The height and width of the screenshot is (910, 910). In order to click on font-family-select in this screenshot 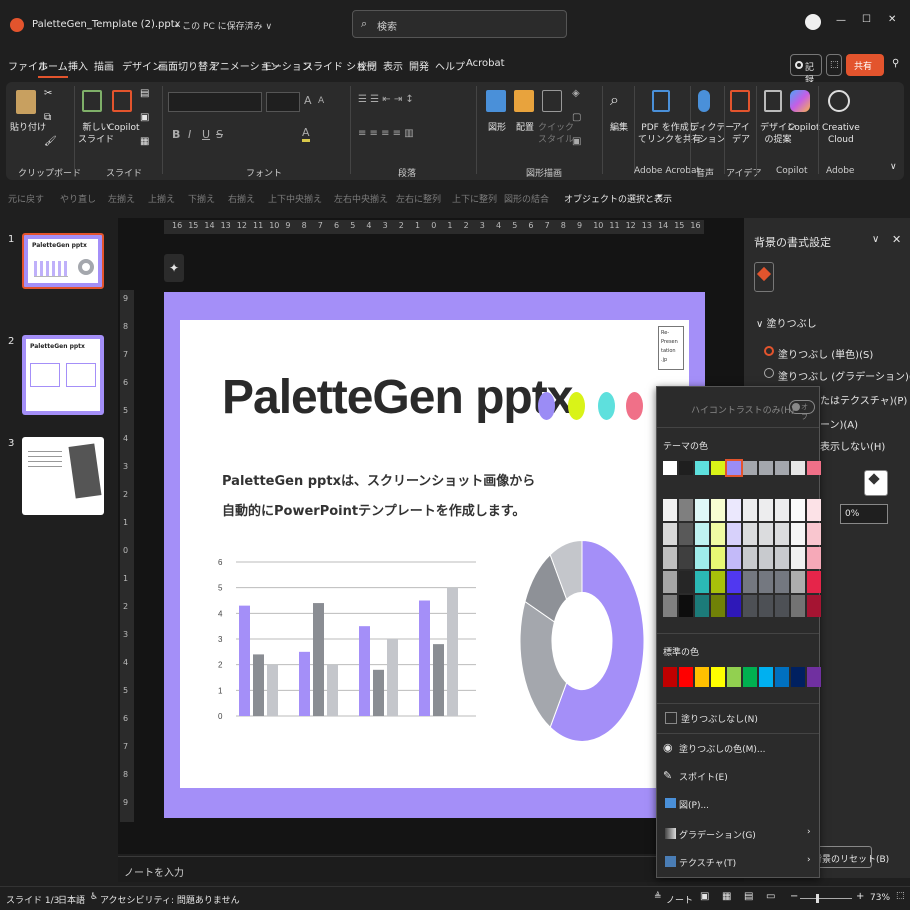, I will do `click(215, 102)`.